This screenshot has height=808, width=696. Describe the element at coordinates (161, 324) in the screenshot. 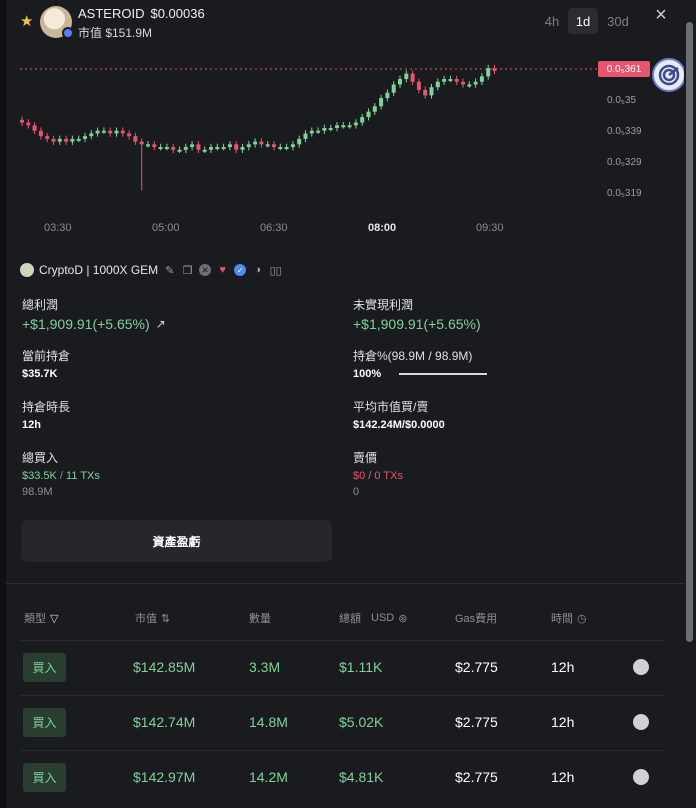

I see `external-link-icon: ↗` at that location.